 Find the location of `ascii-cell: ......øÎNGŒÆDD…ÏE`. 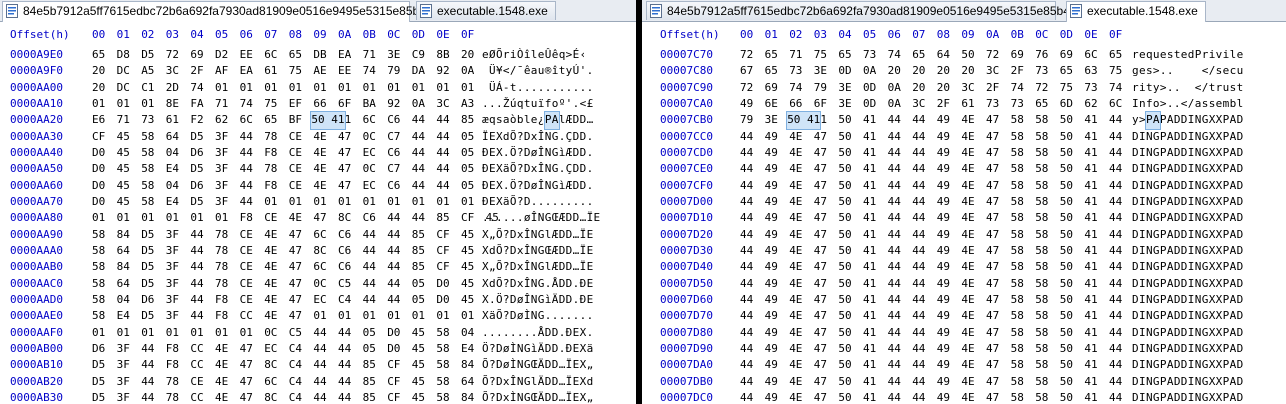

ascii-cell: ......øÎNGŒÆDD…ÏE is located at coordinates (541, 218).